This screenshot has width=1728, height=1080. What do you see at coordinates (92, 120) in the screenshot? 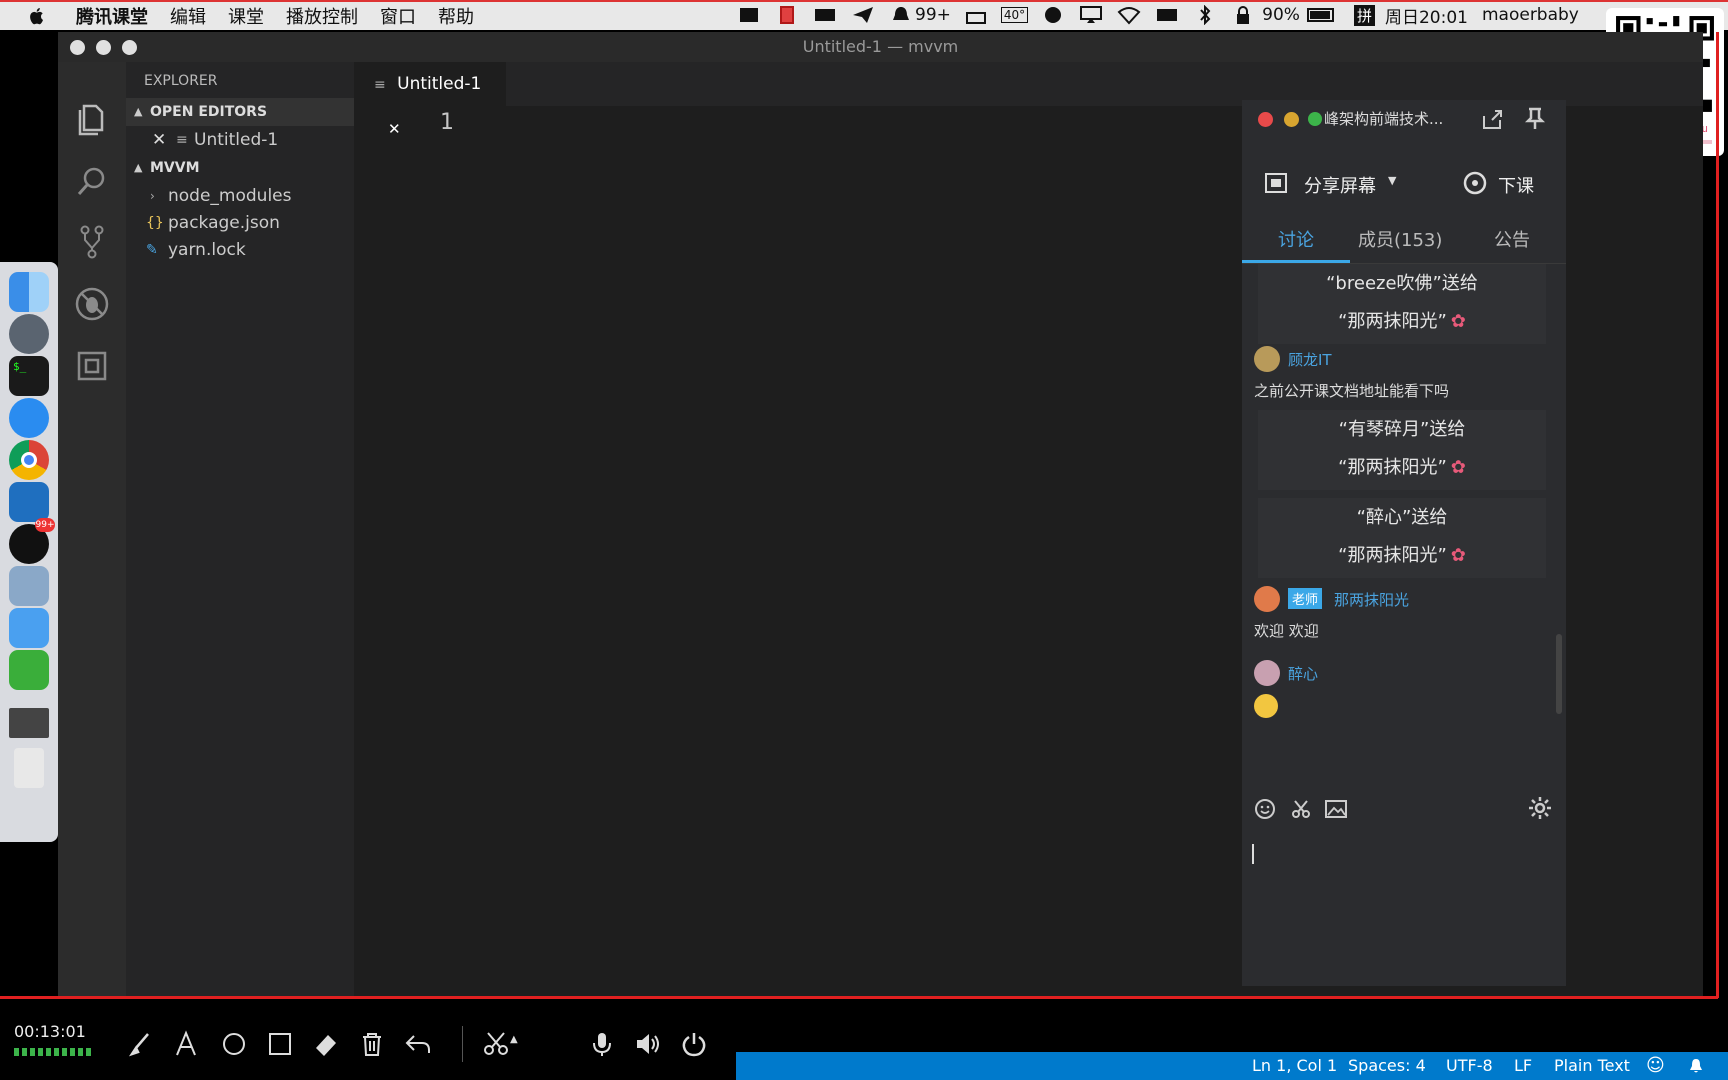
I see `explorer-icon` at bounding box center [92, 120].